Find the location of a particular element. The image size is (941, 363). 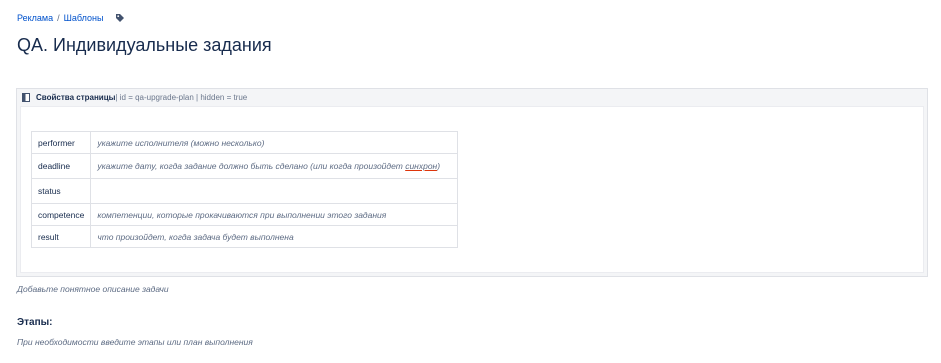

property-key-performer: performer is located at coordinates (61, 142).